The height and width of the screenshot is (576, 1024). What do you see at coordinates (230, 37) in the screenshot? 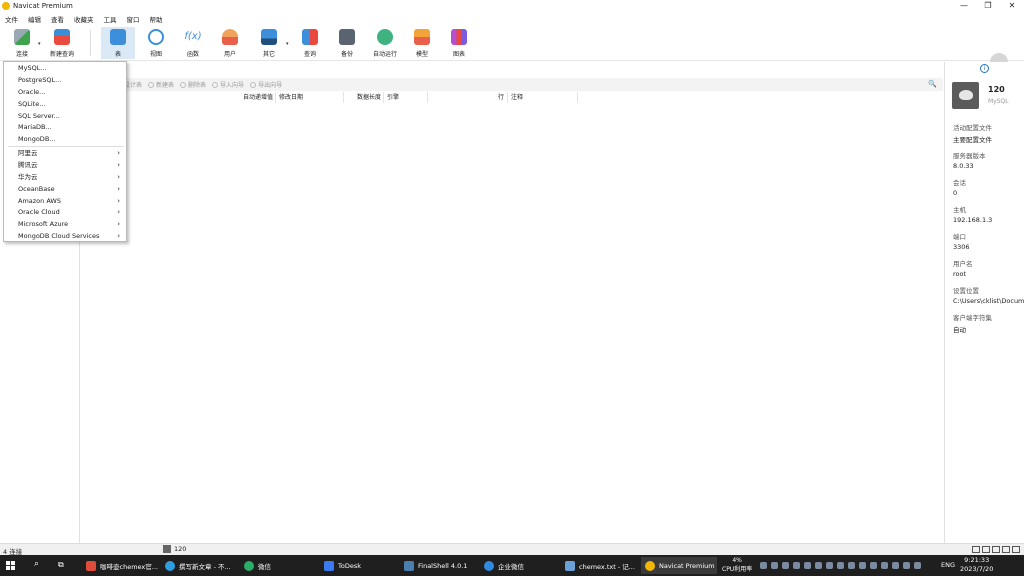
I see `user-icon` at bounding box center [230, 37].